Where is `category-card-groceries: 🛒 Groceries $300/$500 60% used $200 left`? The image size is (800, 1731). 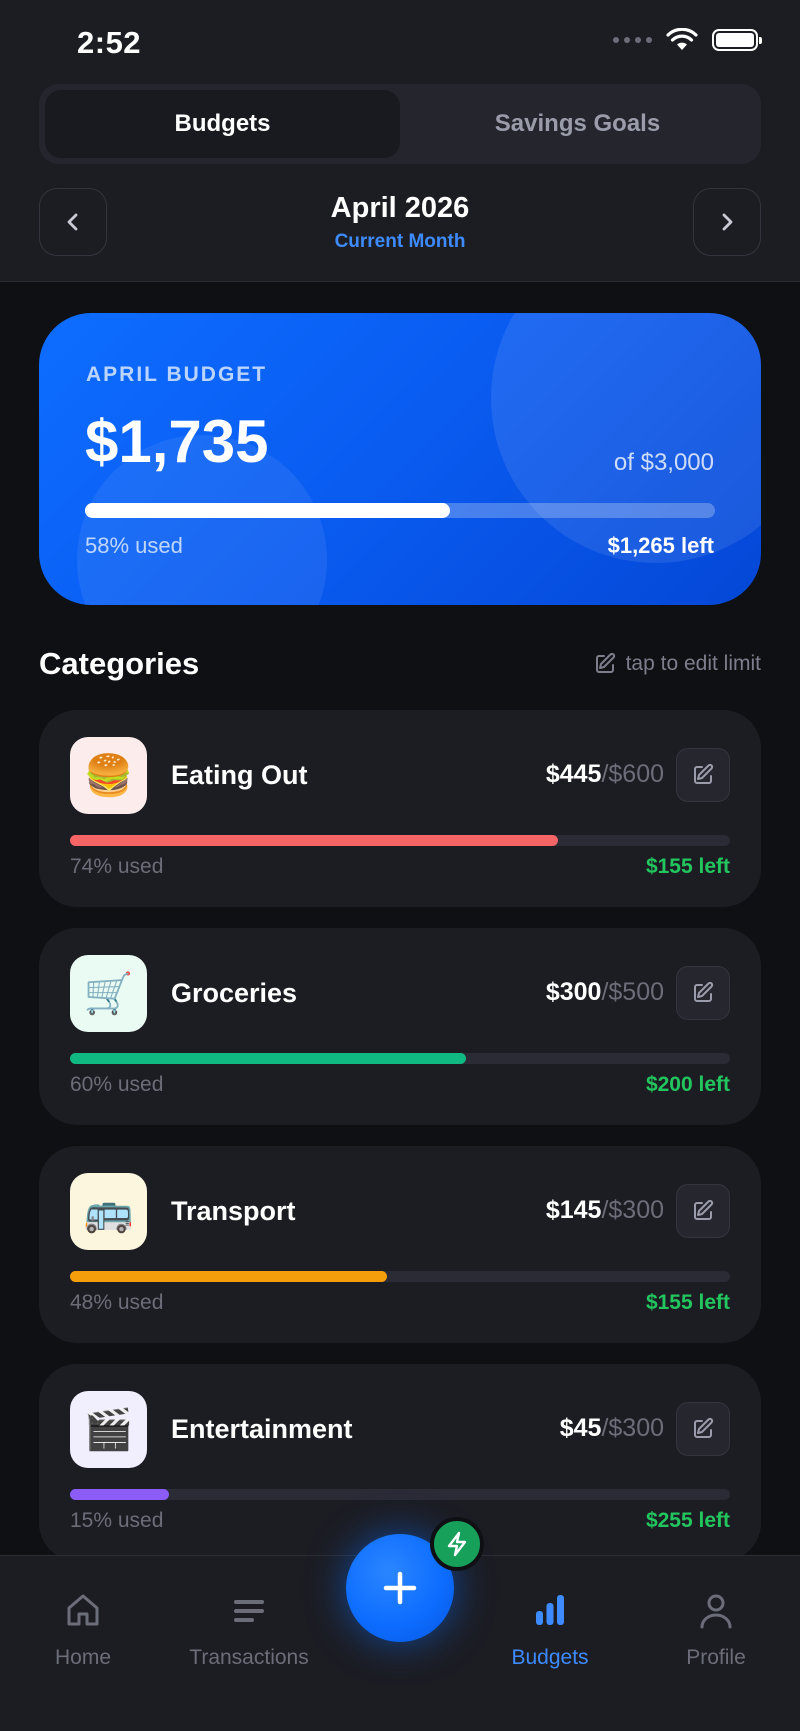 category-card-groceries: 🛒 Groceries $300/$500 60% used $200 left is located at coordinates (400, 1026).